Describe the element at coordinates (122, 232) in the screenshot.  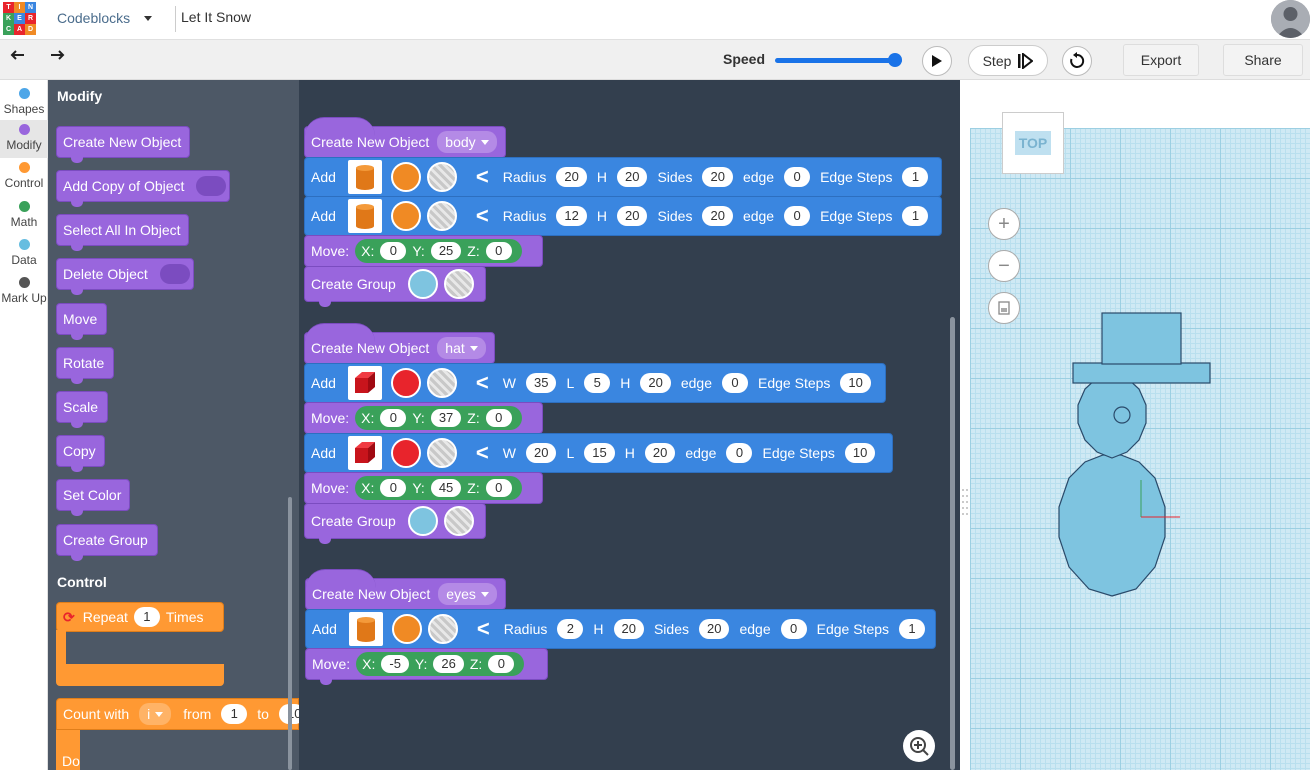
I see `palette-select-all-in-object: Select All In Object` at that location.